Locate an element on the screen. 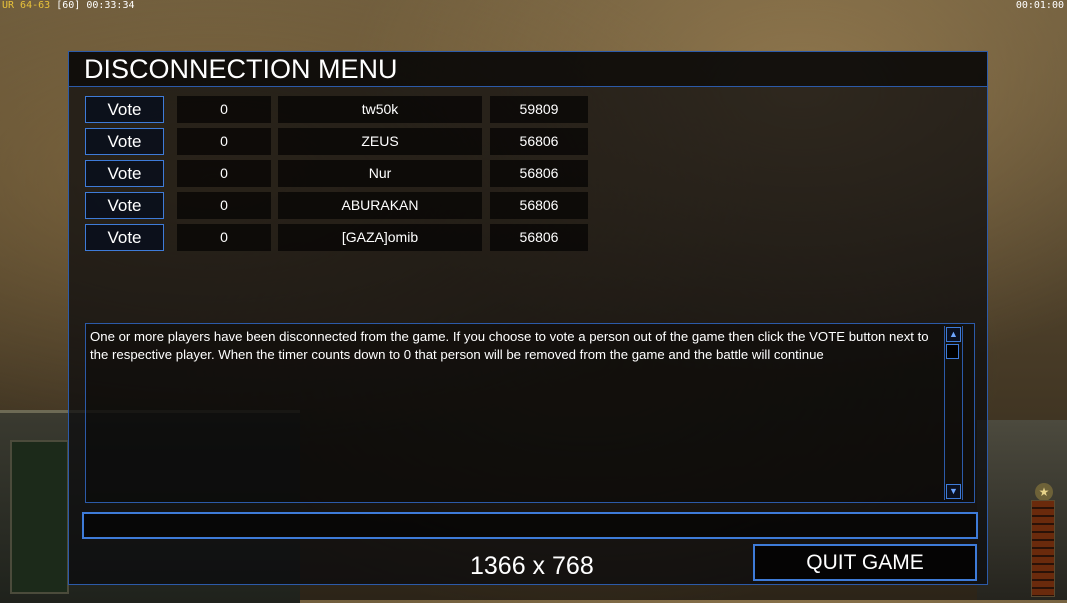 The height and width of the screenshot is (603, 1067). player-ping: 59809 is located at coordinates (539, 109).